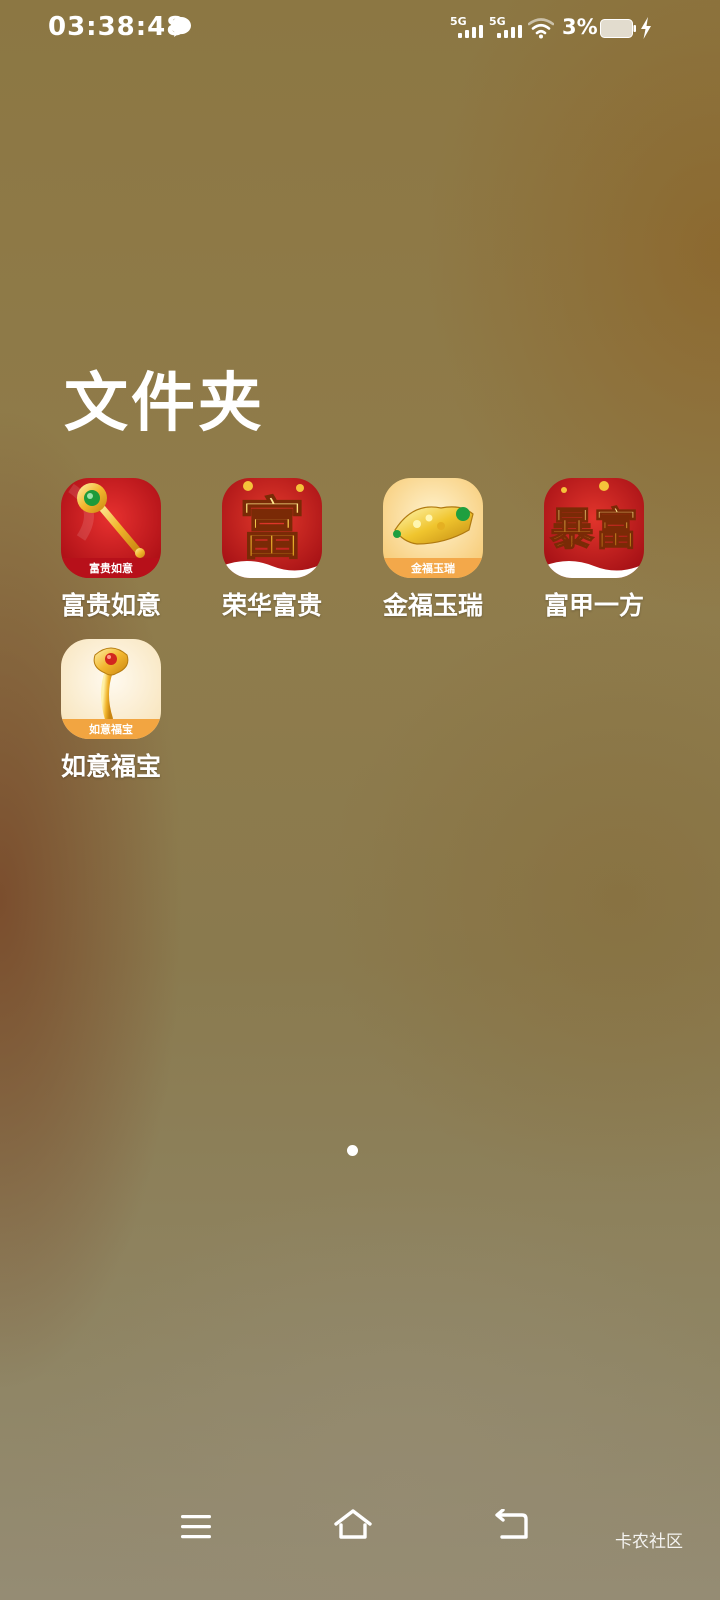 The width and height of the screenshot is (720, 1600). I want to click on icon-caption: 富, so click(272, 529).